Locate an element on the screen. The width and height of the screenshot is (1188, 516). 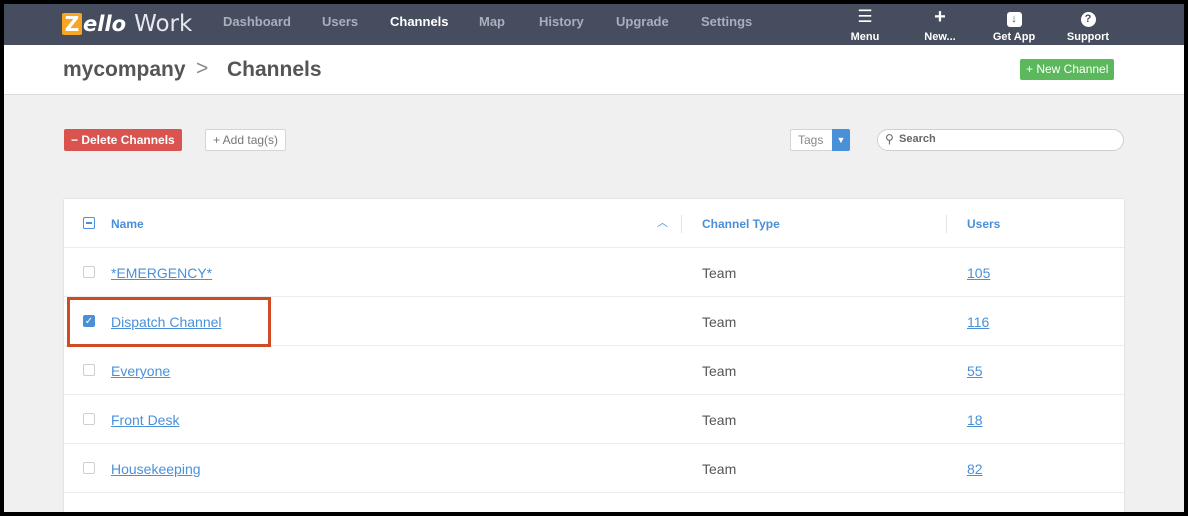
logo-z: Z is located at coordinates (72, 24).